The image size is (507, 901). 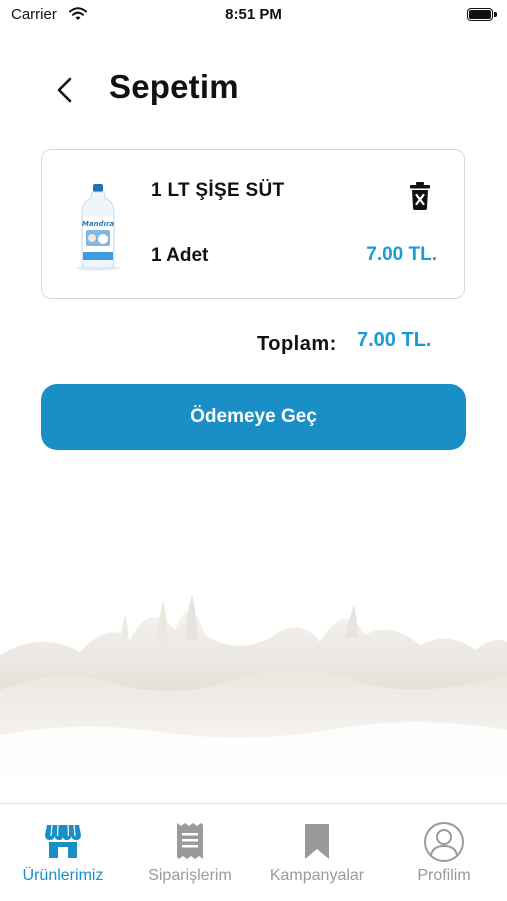 I want to click on svg-text: Mandıra, so click(x=98, y=224).